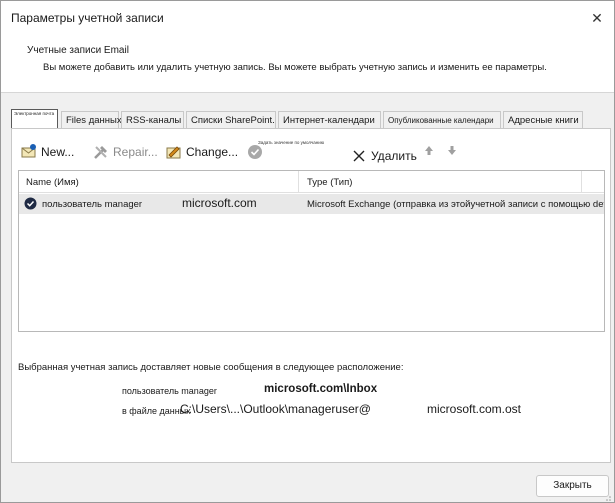 Image resolution: width=615 pixels, height=503 pixels. Describe the element at coordinates (429, 151) in the screenshot. I see `move-up-icon` at that location.